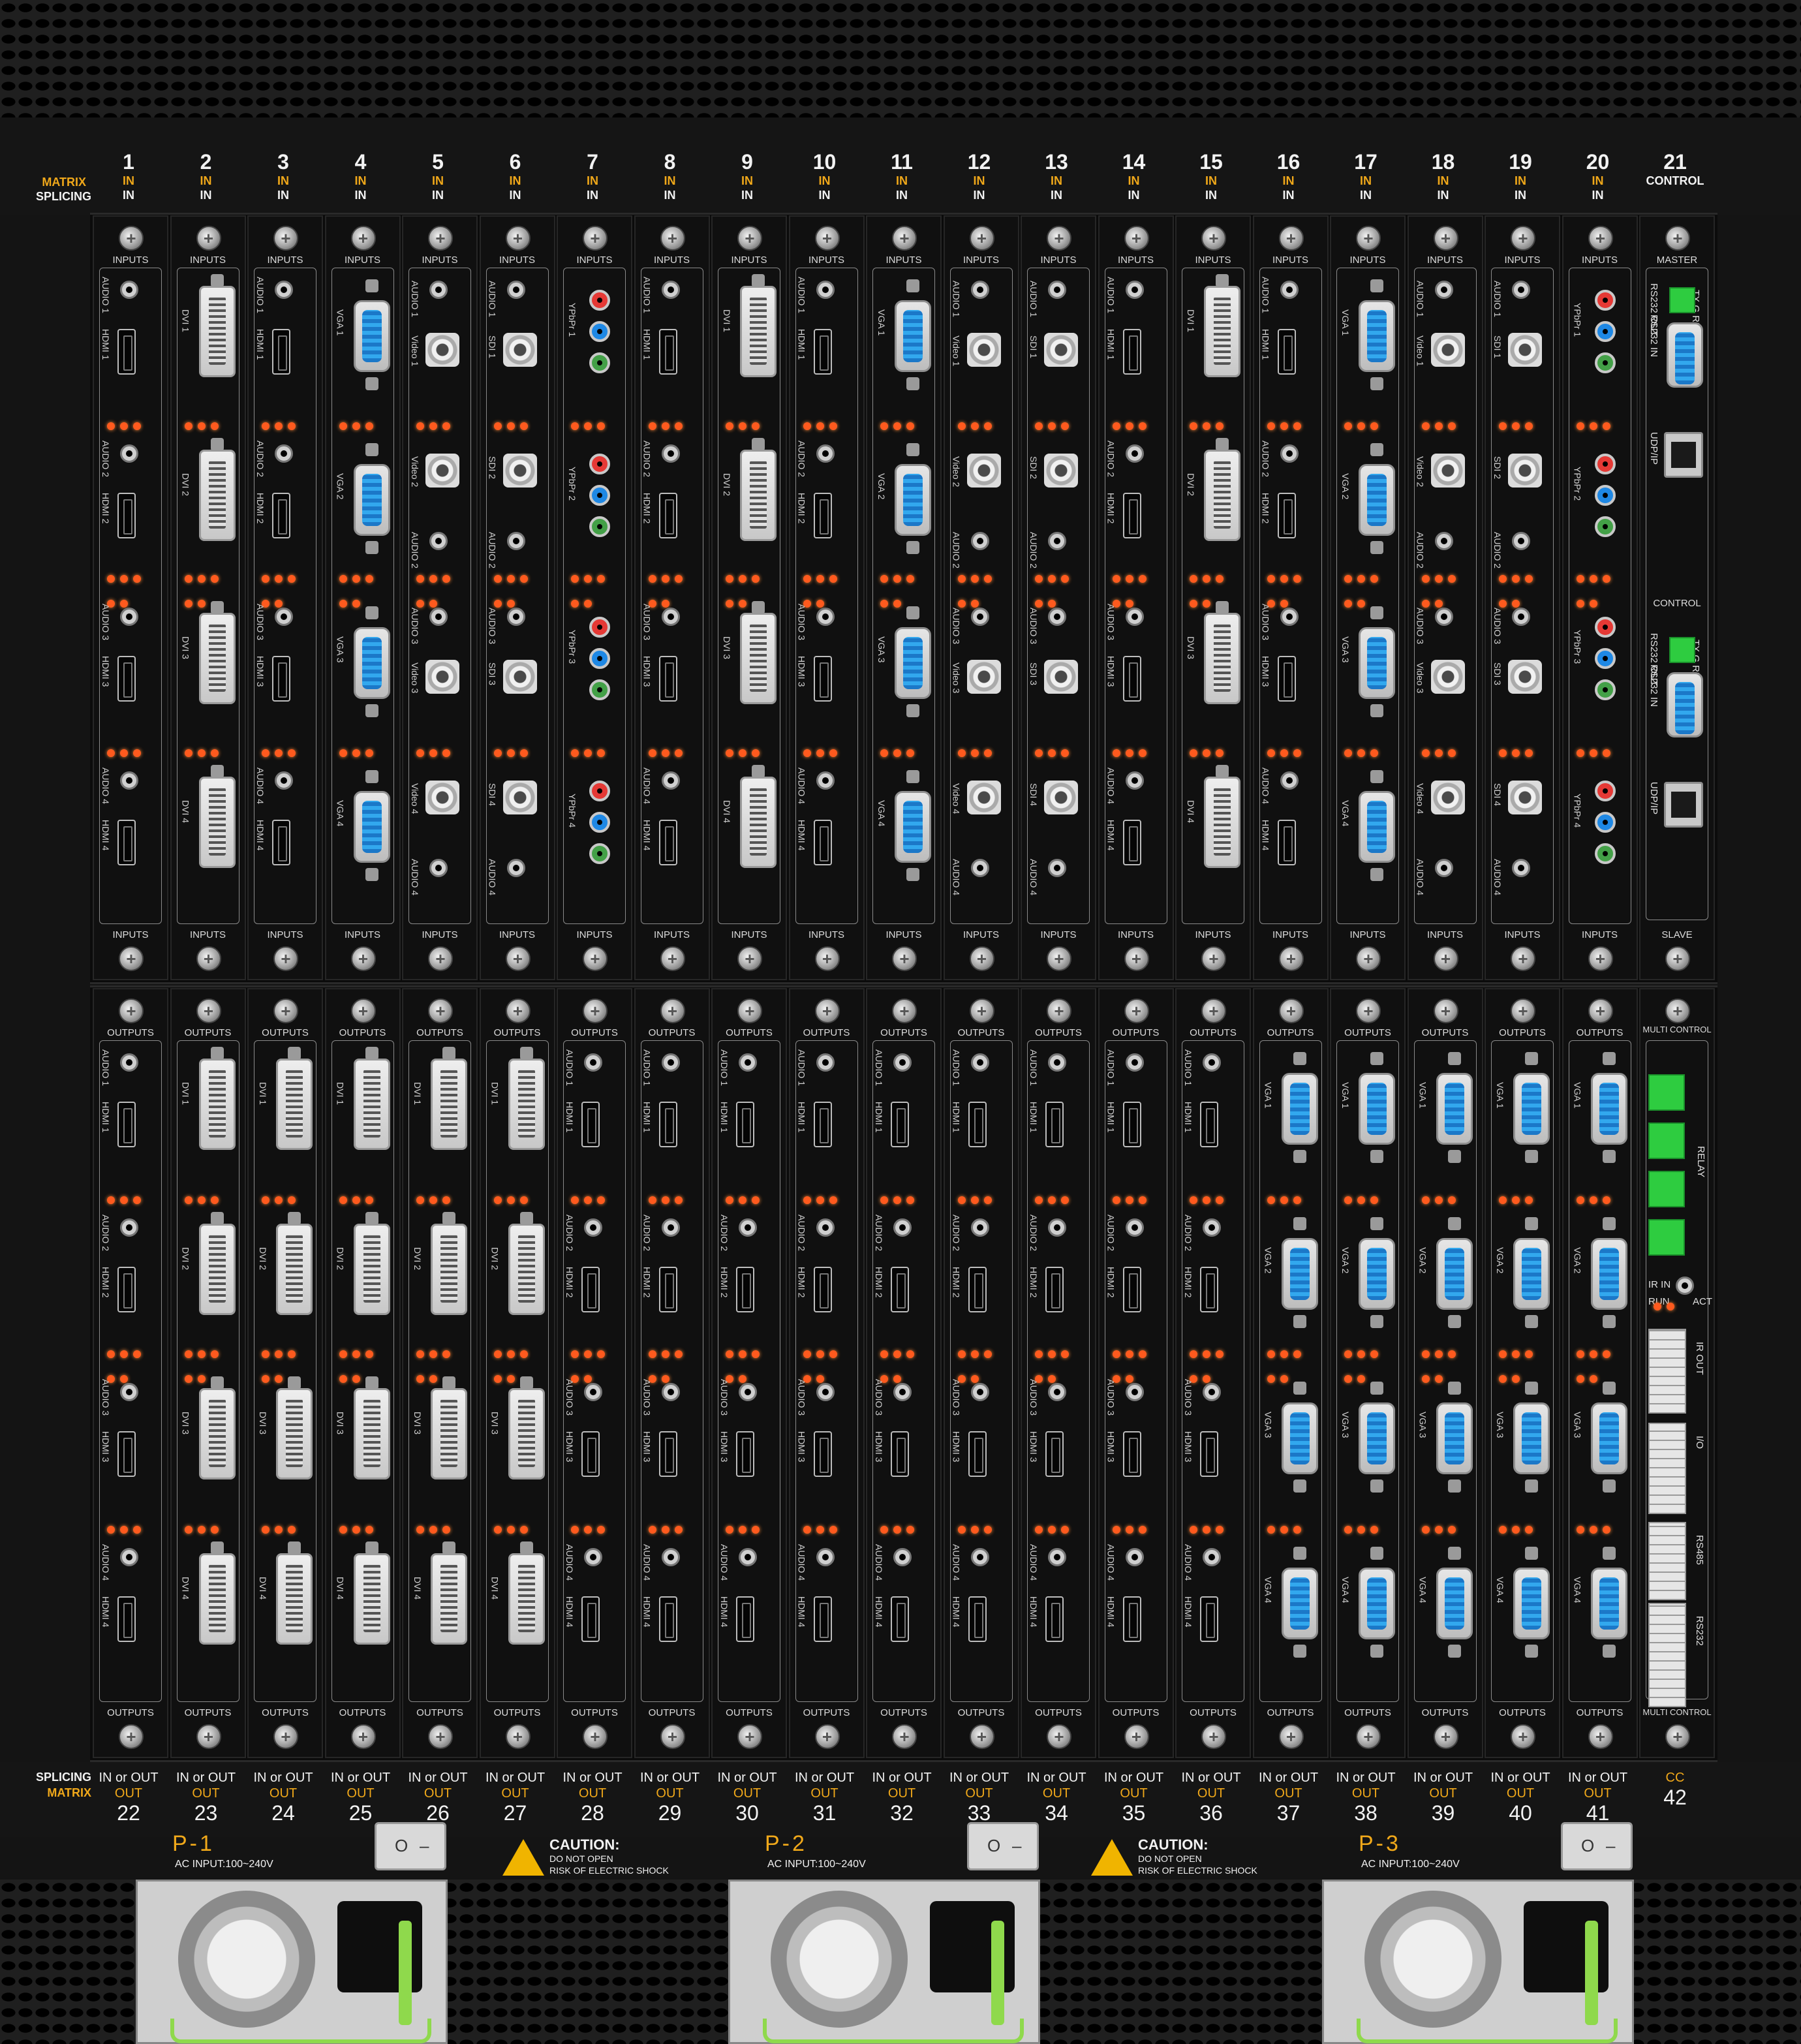 Image resolution: width=1801 pixels, height=2044 pixels. What do you see at coordinates (884, 1962) in the screenshot?
I see `power-supply-module` at bounding box center [884, 1962].